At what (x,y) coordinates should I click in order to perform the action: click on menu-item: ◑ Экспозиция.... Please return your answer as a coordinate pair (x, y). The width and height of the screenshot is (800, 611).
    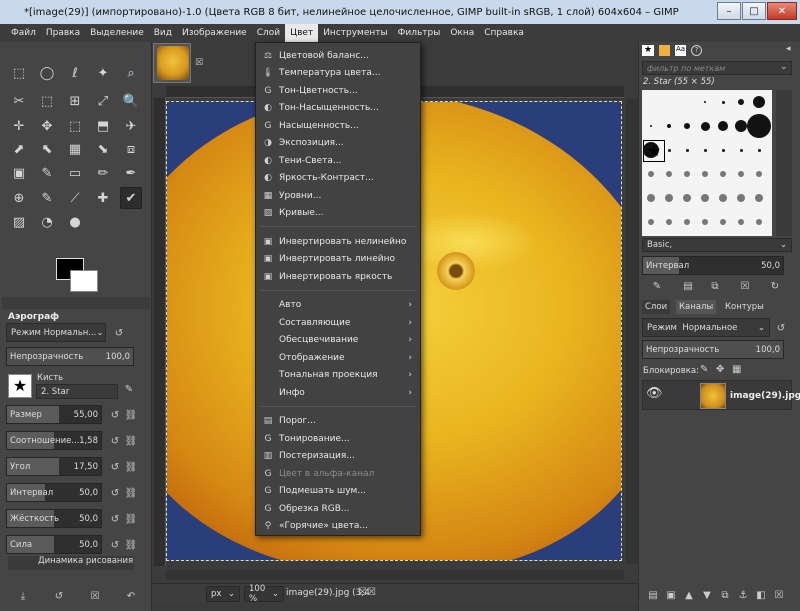
    Looking at the image, I should click on (338, 143).